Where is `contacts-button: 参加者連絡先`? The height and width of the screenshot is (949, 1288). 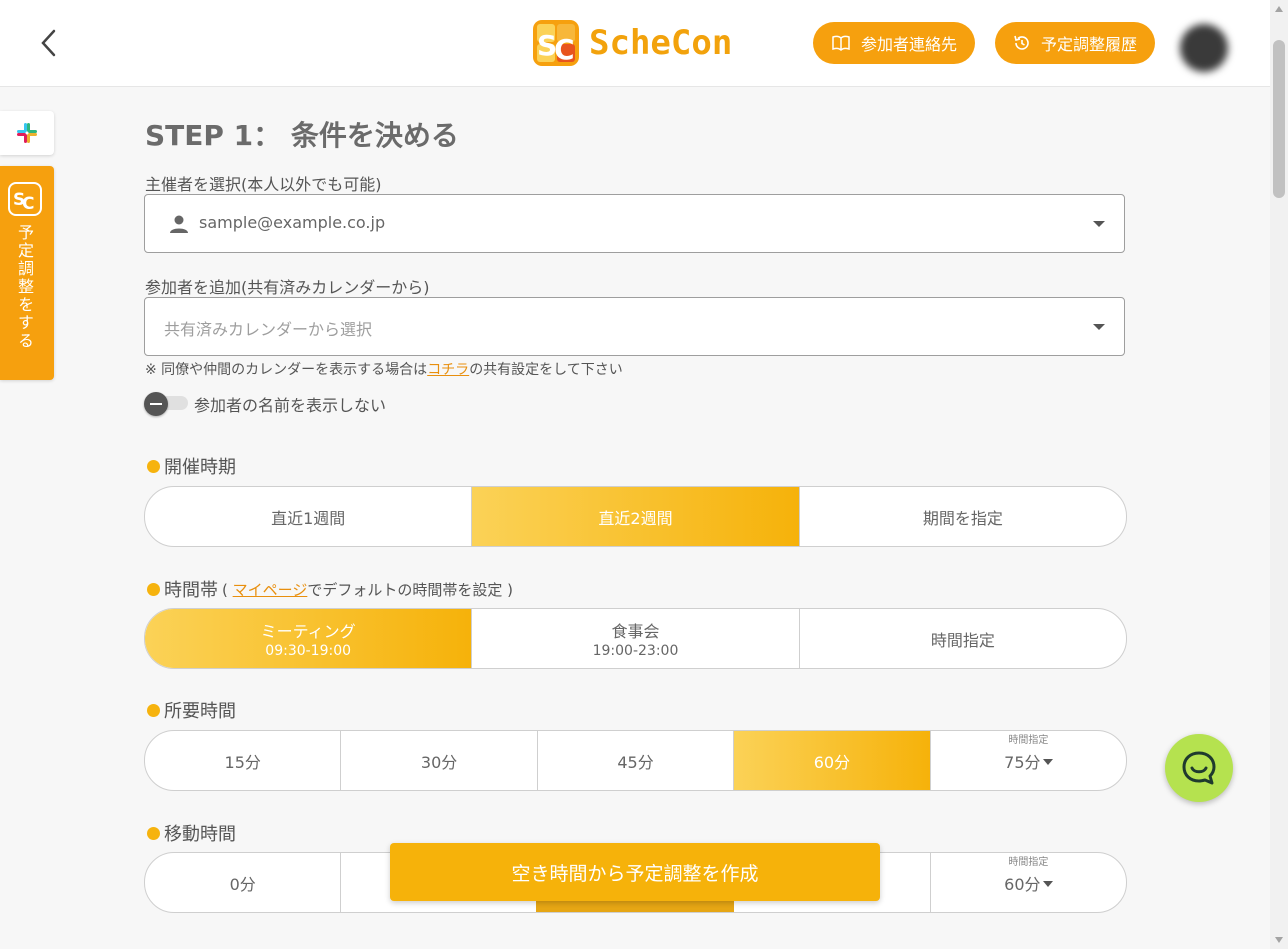
contacts-button: 参加者連絡先 is located at coordinates (894, 43).